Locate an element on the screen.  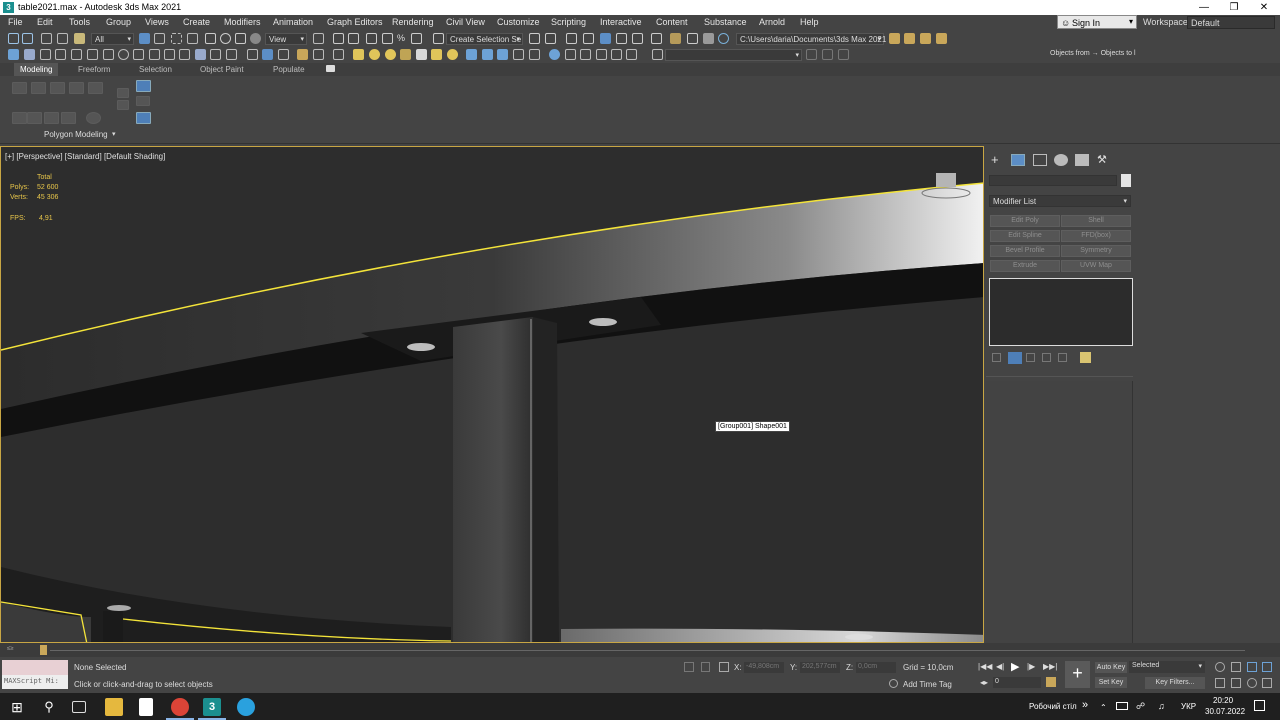
previous-frame-icon: ◀| is located at coordinates (1000, 666).